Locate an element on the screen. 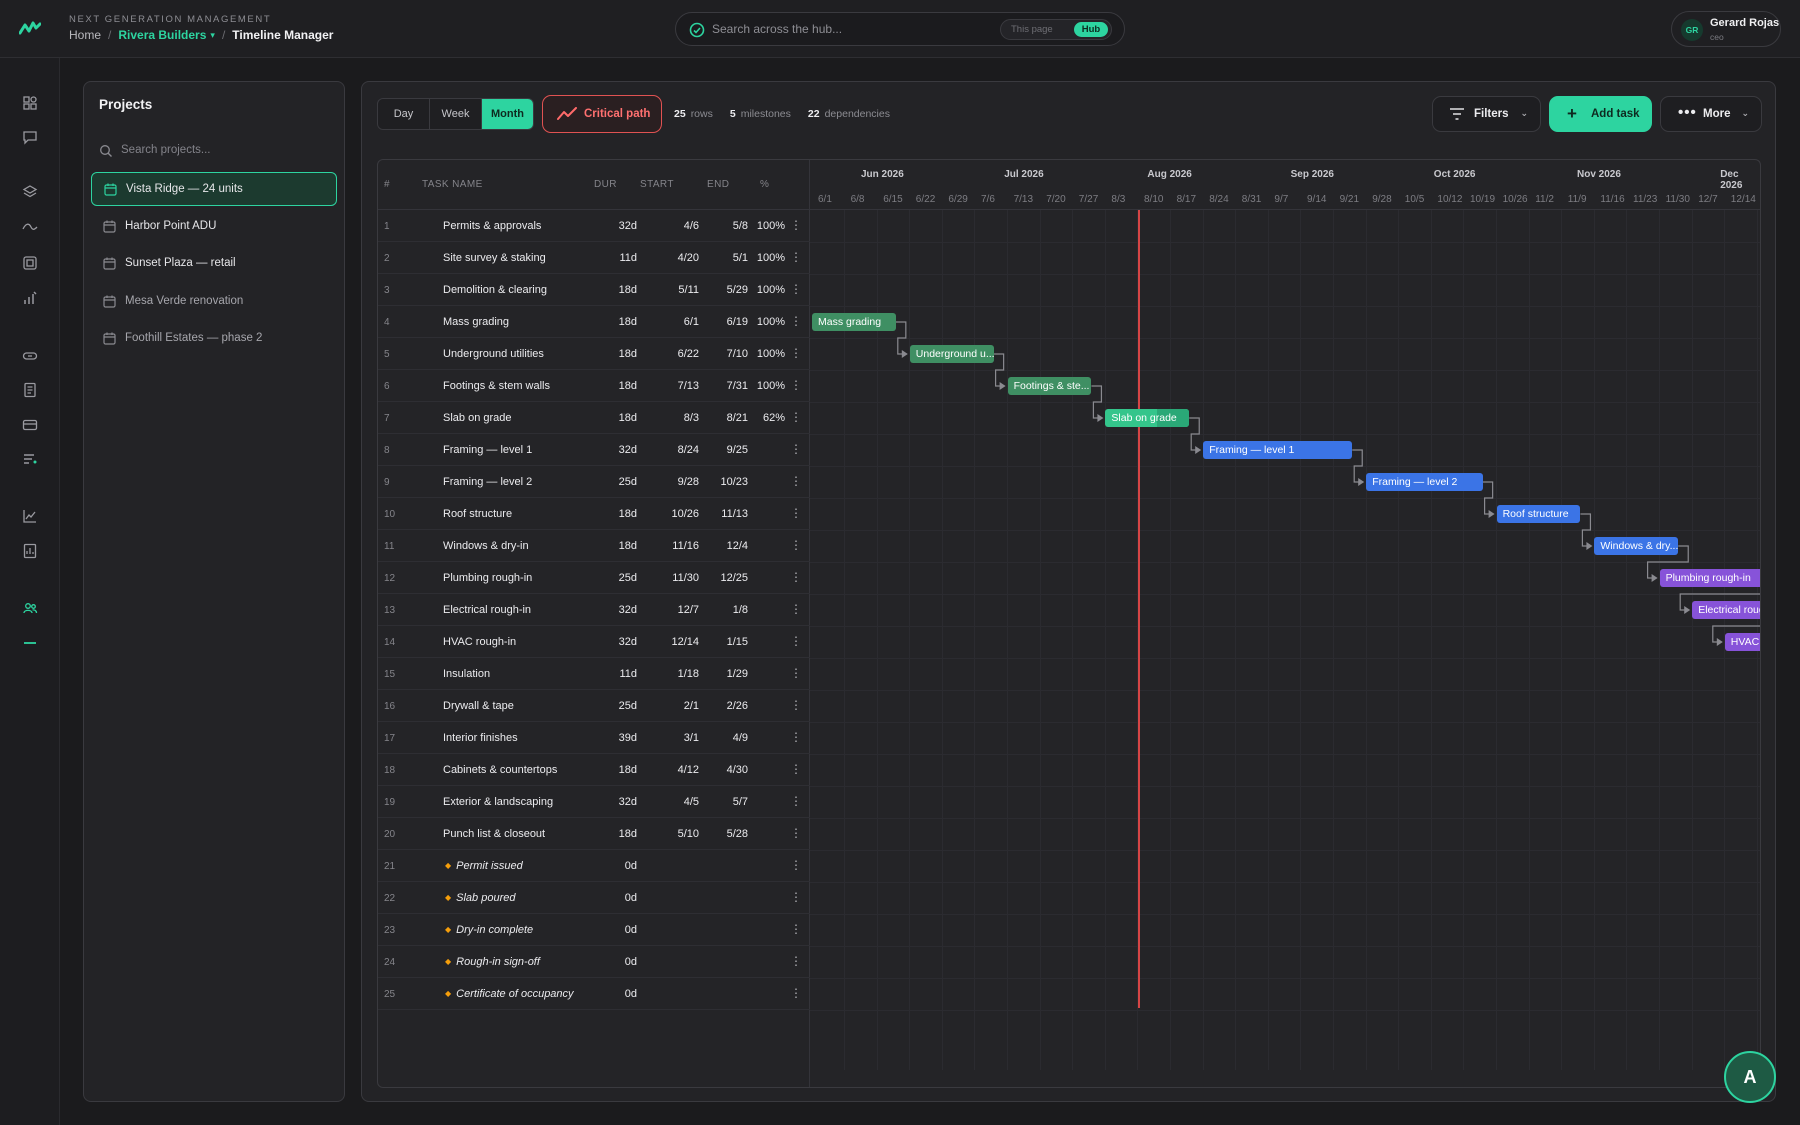  task-name: Drywall & tape is located at coordinates (478, 706).